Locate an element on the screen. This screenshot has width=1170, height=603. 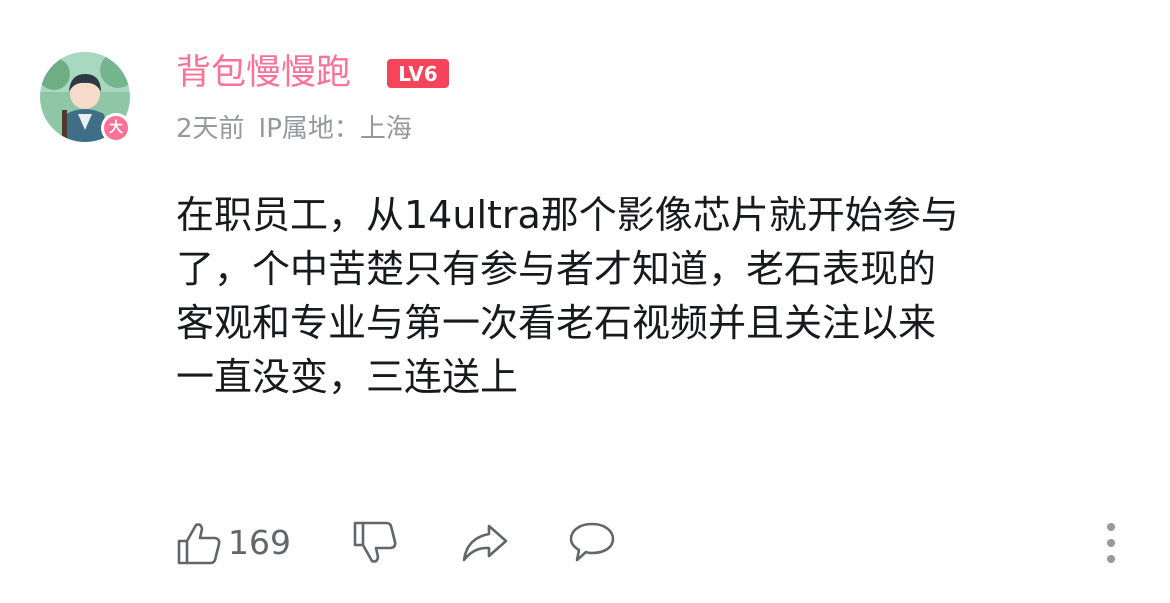
share-button is located at coordinates (485, 544).